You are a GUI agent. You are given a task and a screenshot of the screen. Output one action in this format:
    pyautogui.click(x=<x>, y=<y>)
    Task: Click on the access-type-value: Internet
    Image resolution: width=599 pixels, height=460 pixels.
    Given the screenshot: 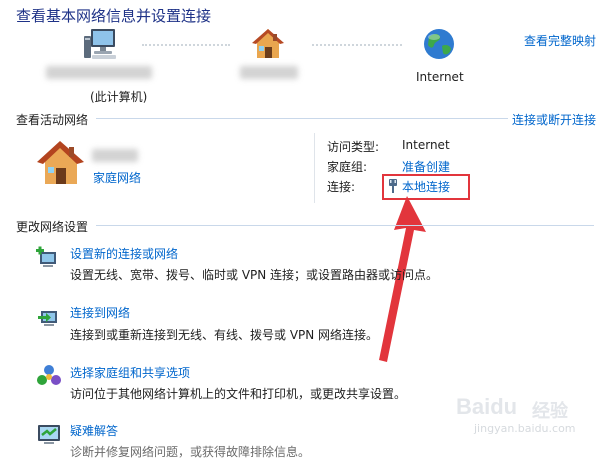 What is the action you would take?
    pyautogui.click(x=426, y=145)
    